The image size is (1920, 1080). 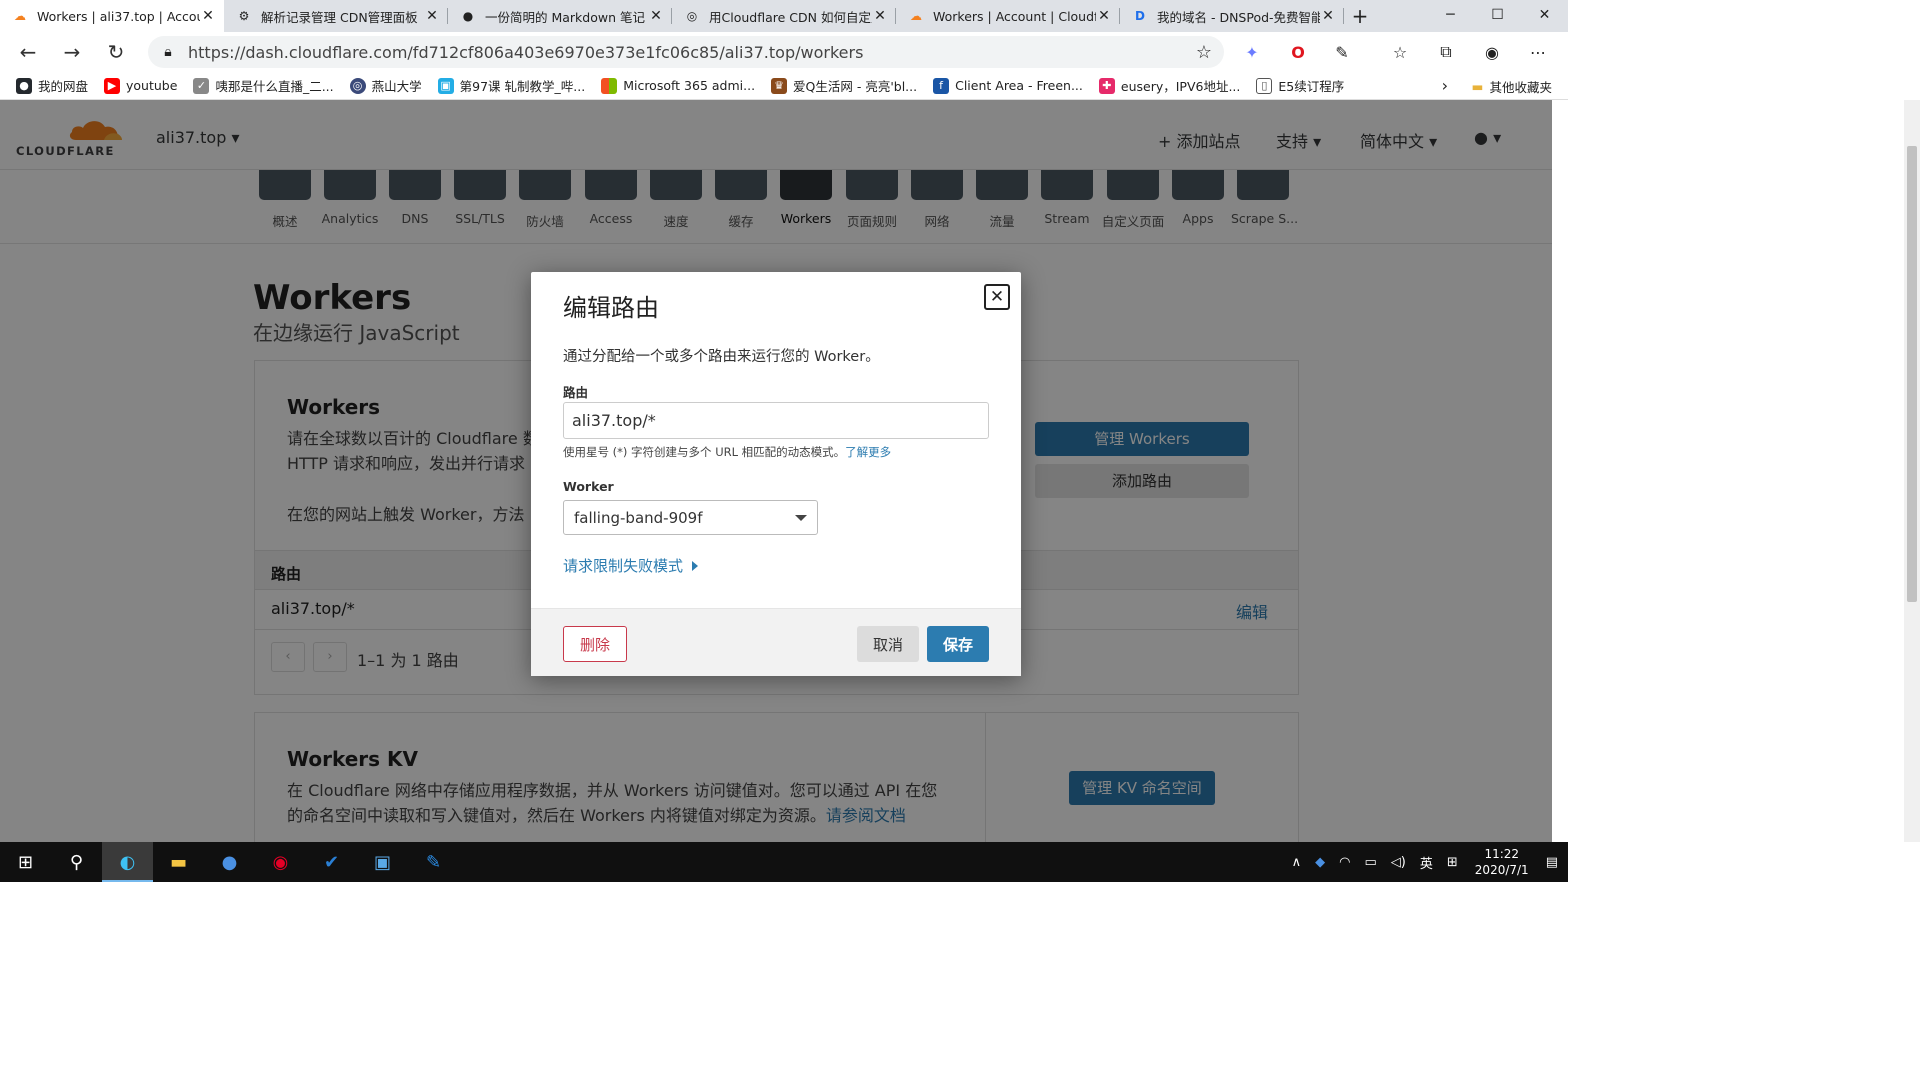 What do you see at coordinates (112, 85) in the screenshot?
I see `youtube-icon: ▶` at bounding box center [112, 85].